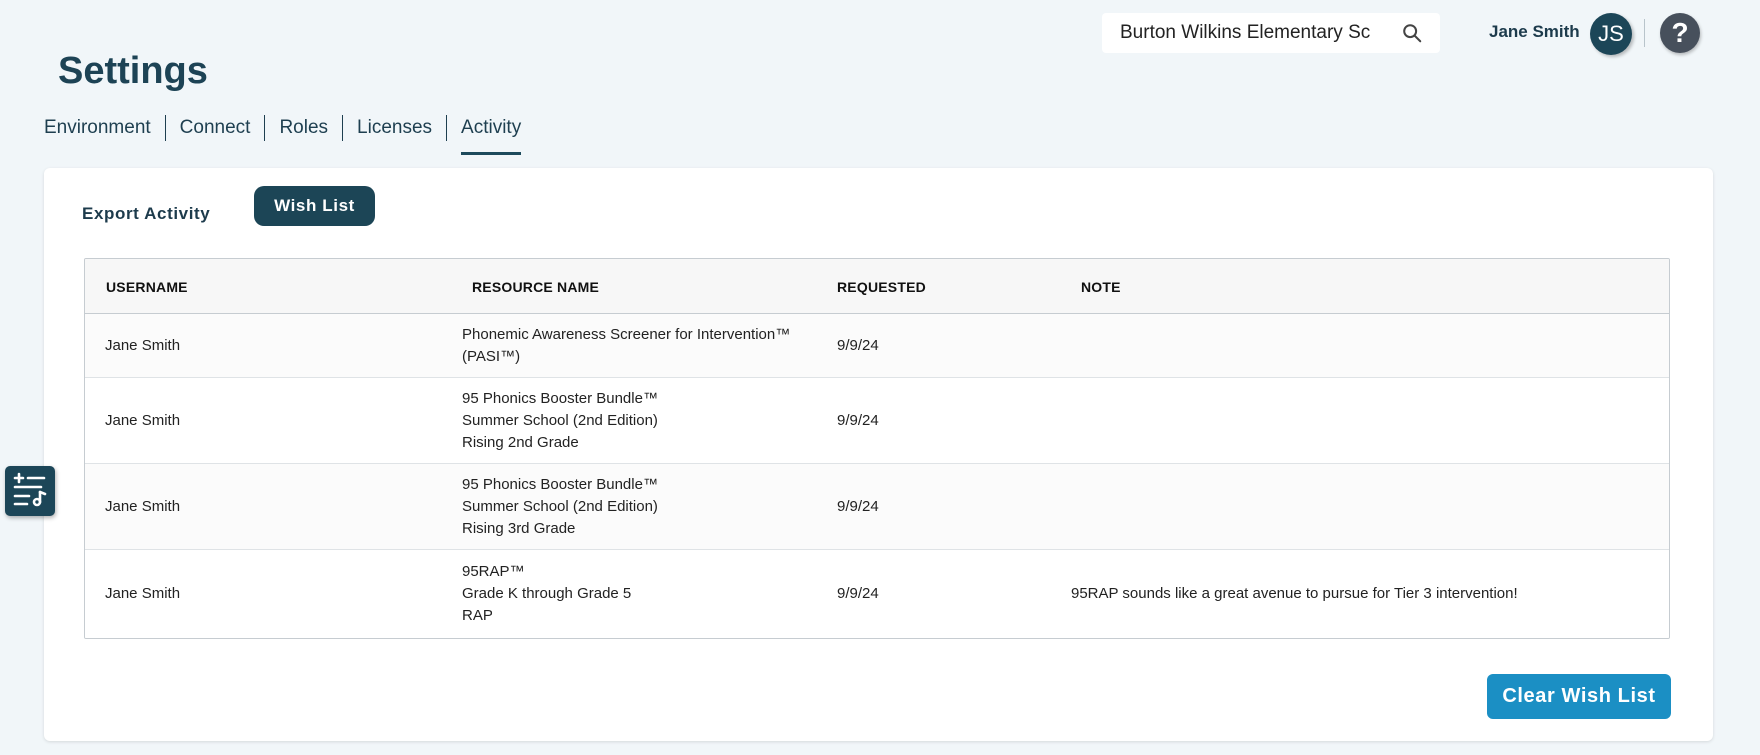 The image size is (1760, 755). What do you see at coordinates (477, 615) in the screenshot?
I see `resource-line: RAP` at bounding box center [477, 615].